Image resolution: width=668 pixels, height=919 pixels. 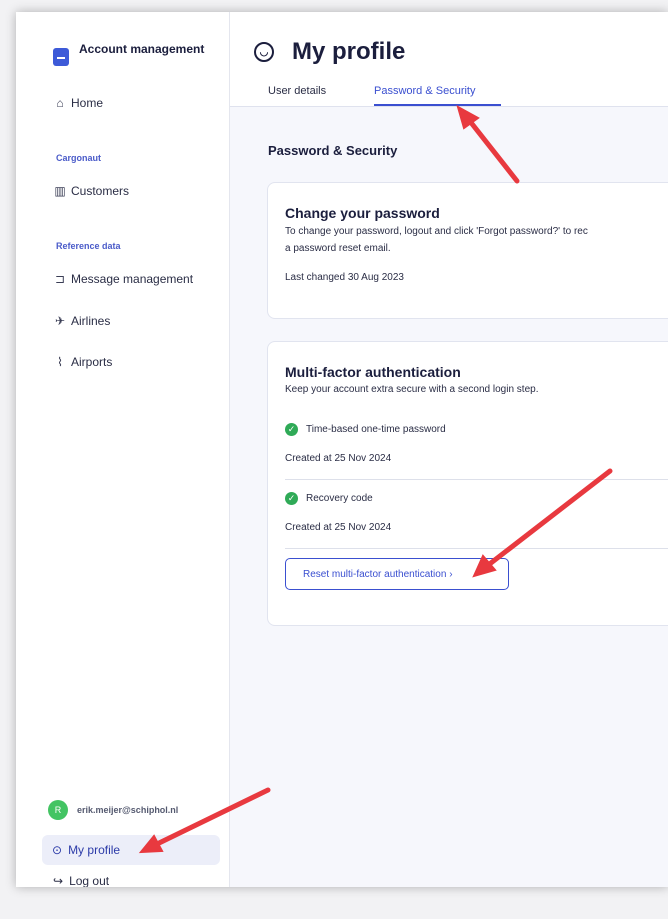 I want to click on sidebar-item-airports: ⌇ Airports, so click(x=82, y=362).